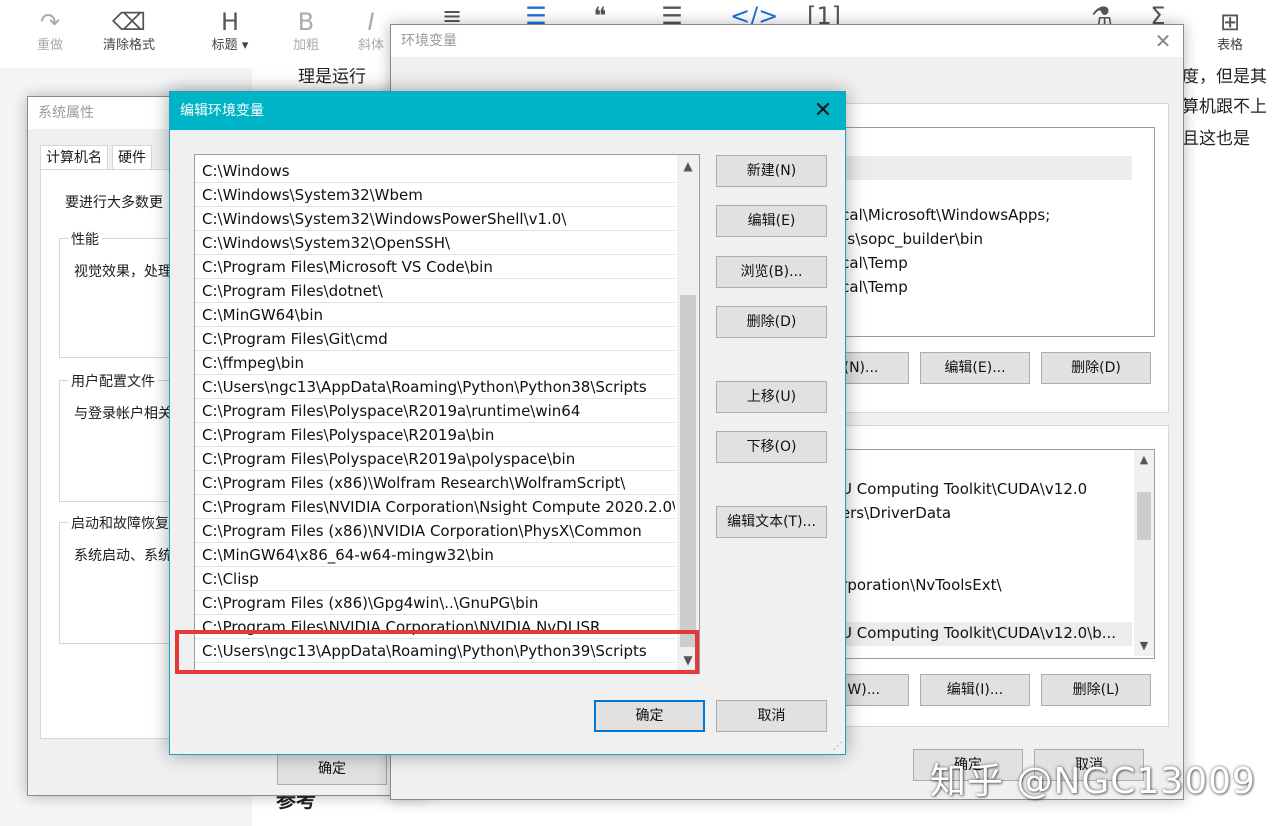  Describe the element at coordinates (435, 267) in the screenshot. I see `list-item: C:\Program Files\Microsoft VS Code\bin` at that location.